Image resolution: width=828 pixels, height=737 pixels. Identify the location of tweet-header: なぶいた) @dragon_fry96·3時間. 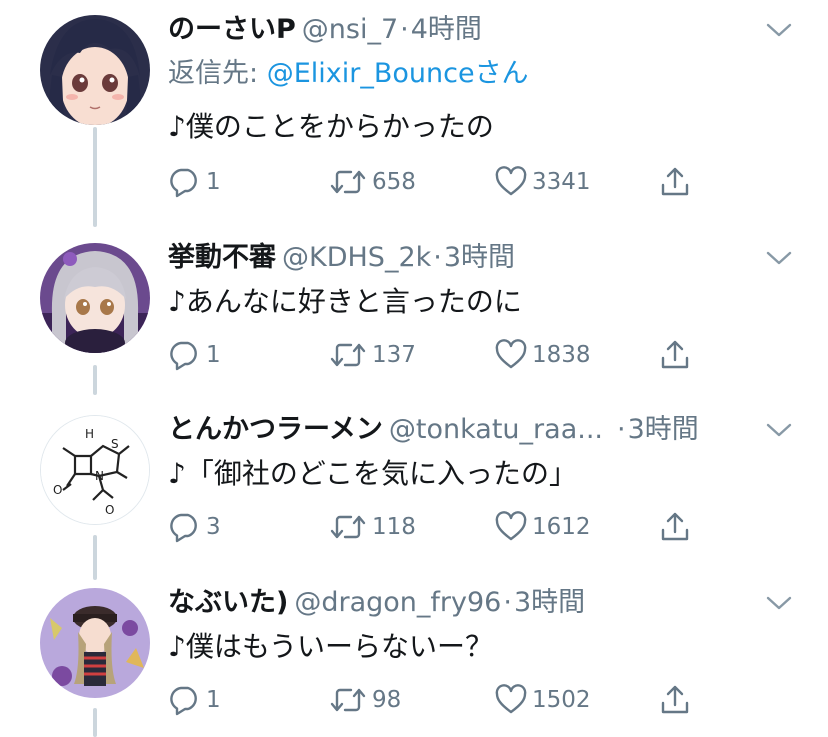
(468, 603).